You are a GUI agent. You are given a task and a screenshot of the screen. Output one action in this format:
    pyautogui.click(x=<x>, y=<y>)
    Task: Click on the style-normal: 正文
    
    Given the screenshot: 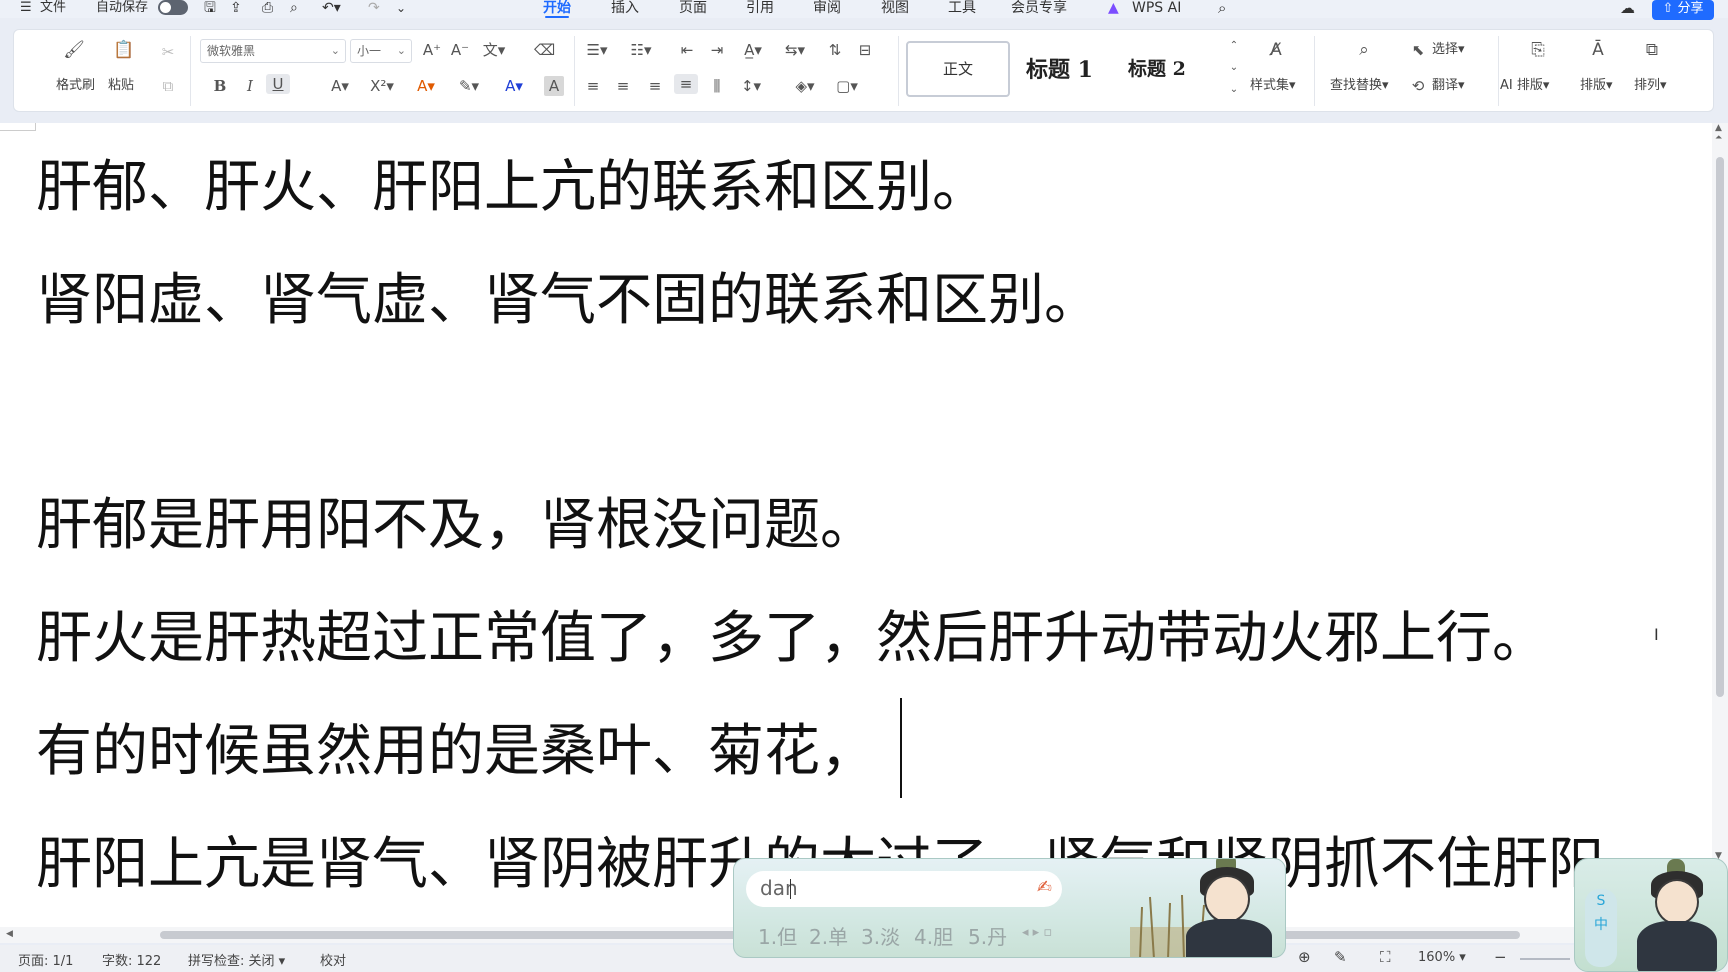 What is the action you would take?
    pyautogui.click(x=958, y=69)
    